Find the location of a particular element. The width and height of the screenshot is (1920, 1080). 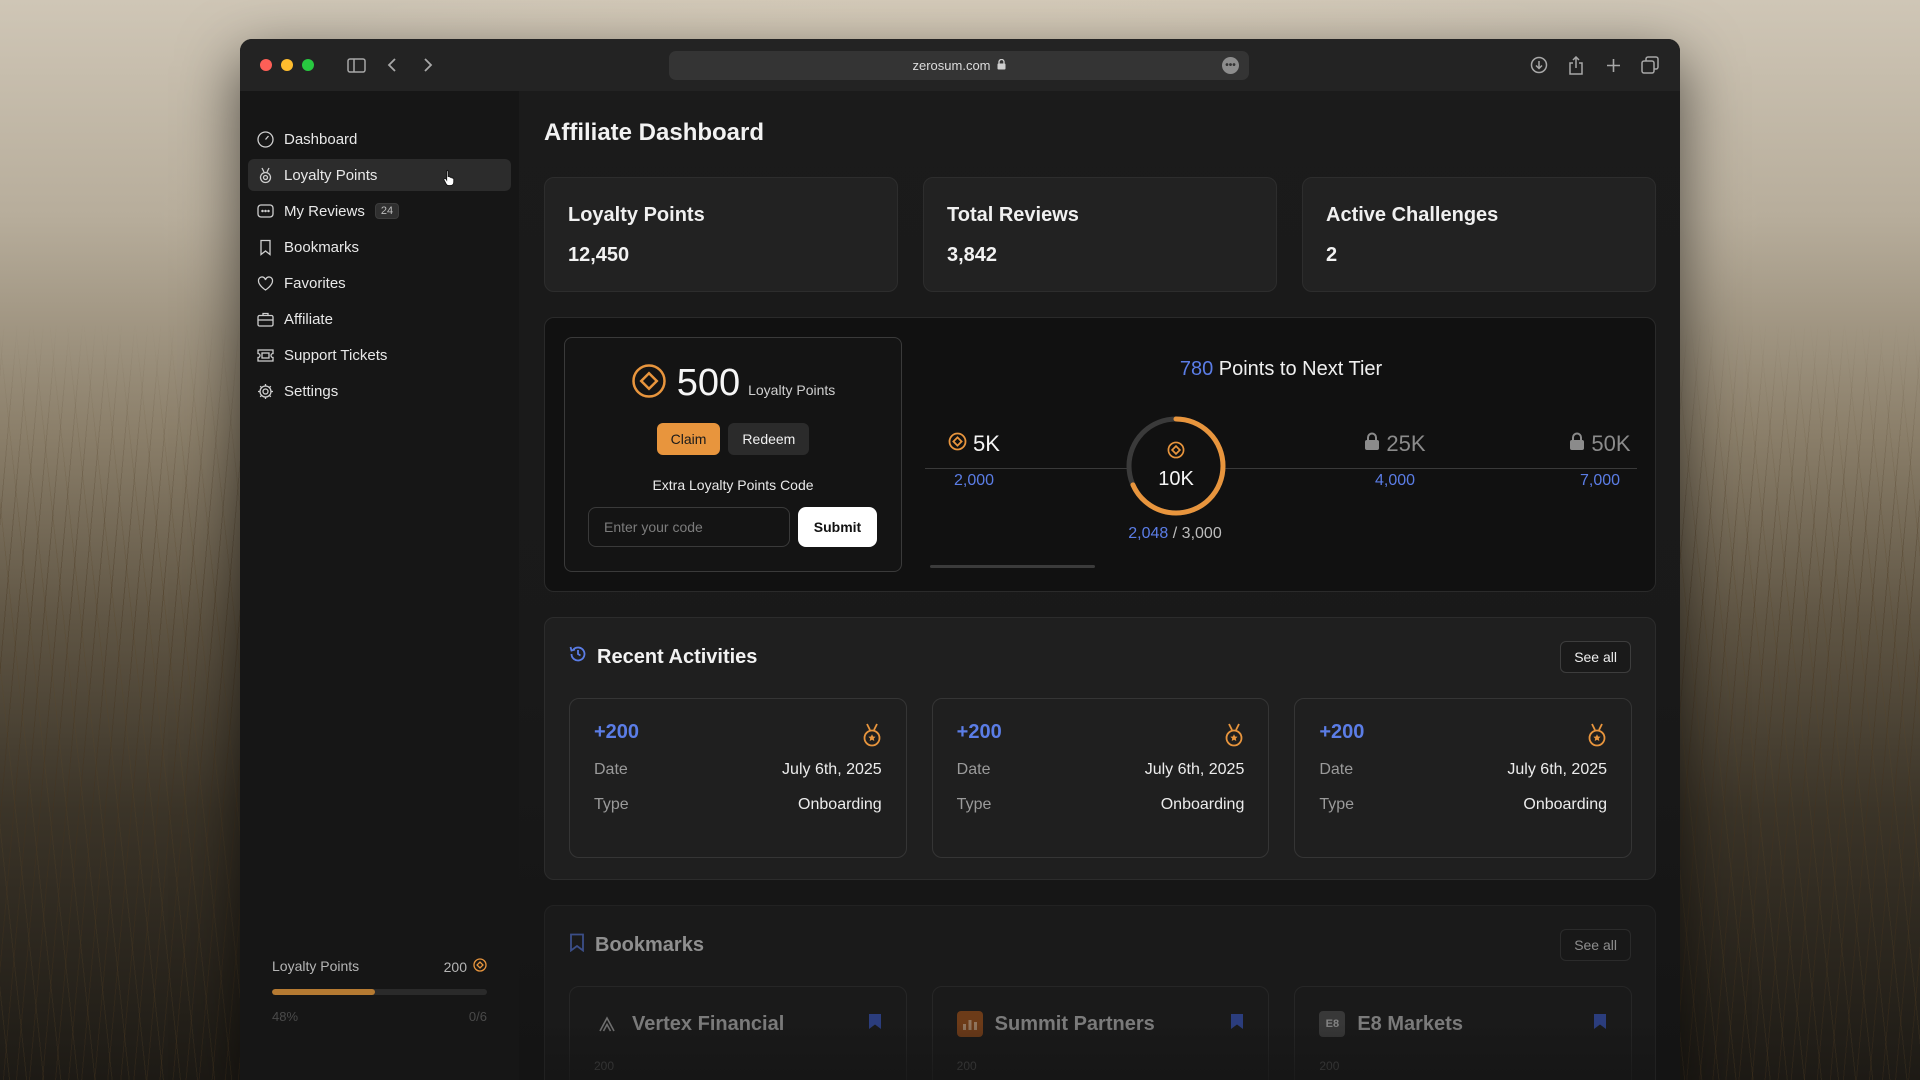

window-controls is located at coordinates (287, 65).